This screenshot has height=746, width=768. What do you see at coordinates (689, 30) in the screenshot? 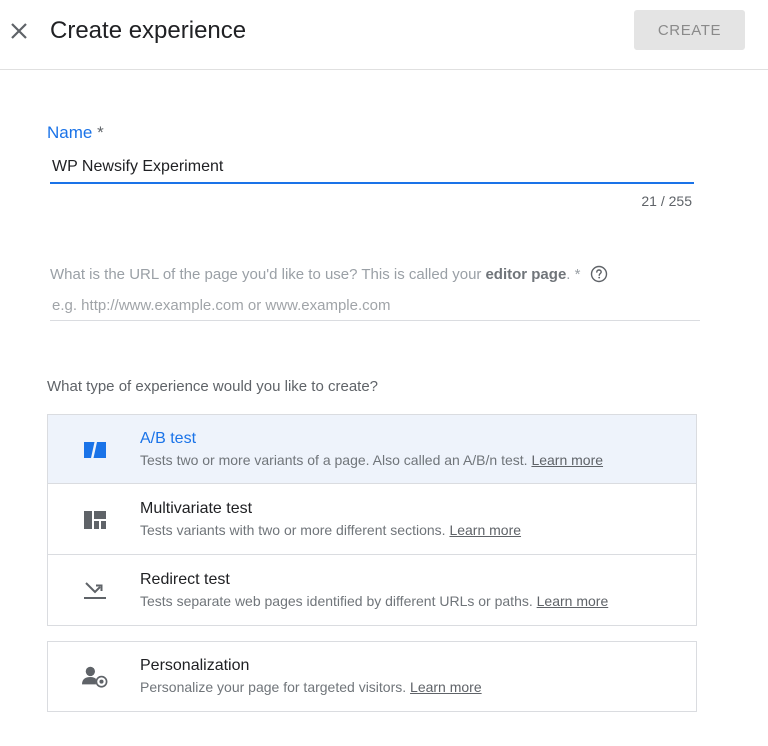
I see `create-button: CREATE` at bounding box center [689, 30].